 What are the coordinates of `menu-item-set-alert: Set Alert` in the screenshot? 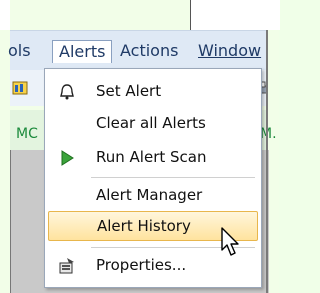 It's located at (152, 91).